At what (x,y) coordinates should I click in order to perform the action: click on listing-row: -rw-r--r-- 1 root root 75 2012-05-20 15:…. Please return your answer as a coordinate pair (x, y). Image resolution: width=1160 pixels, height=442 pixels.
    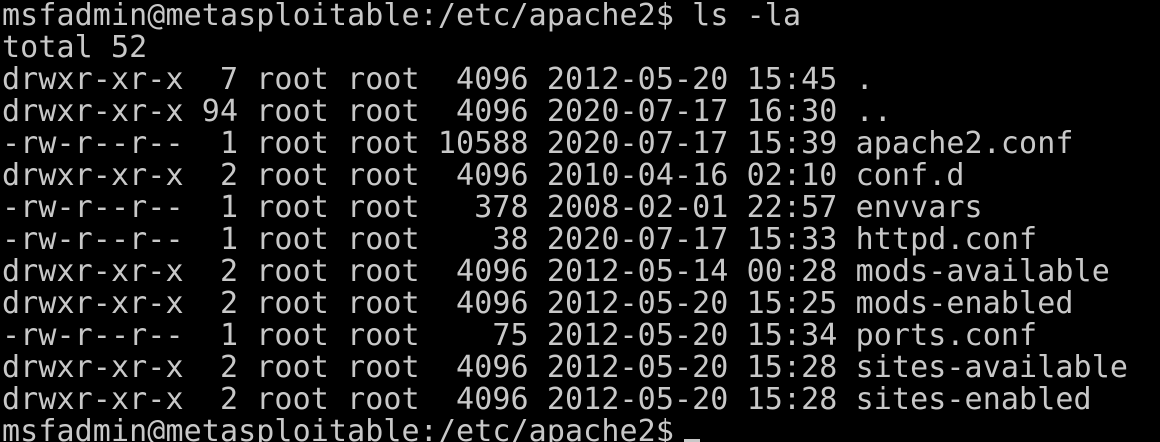
    Looking at the image, I should click on (520, 336).